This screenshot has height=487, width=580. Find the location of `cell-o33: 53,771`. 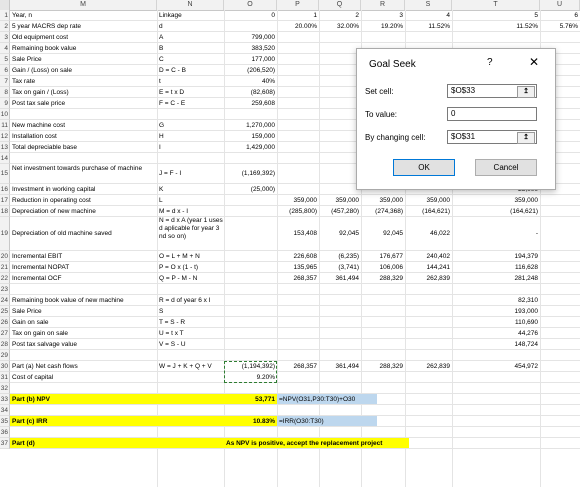

cell-o33: 53,771 is located at coordinates (250, 399).